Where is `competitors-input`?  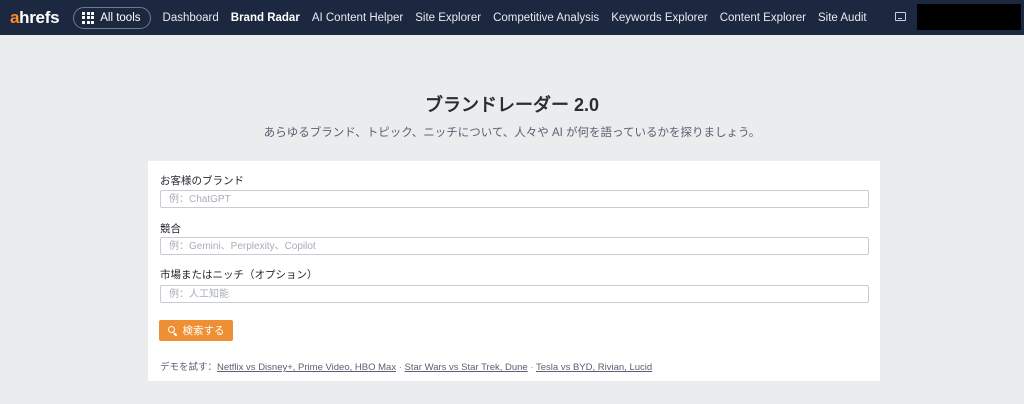 competitors-input is located at coordinates (514, 246).